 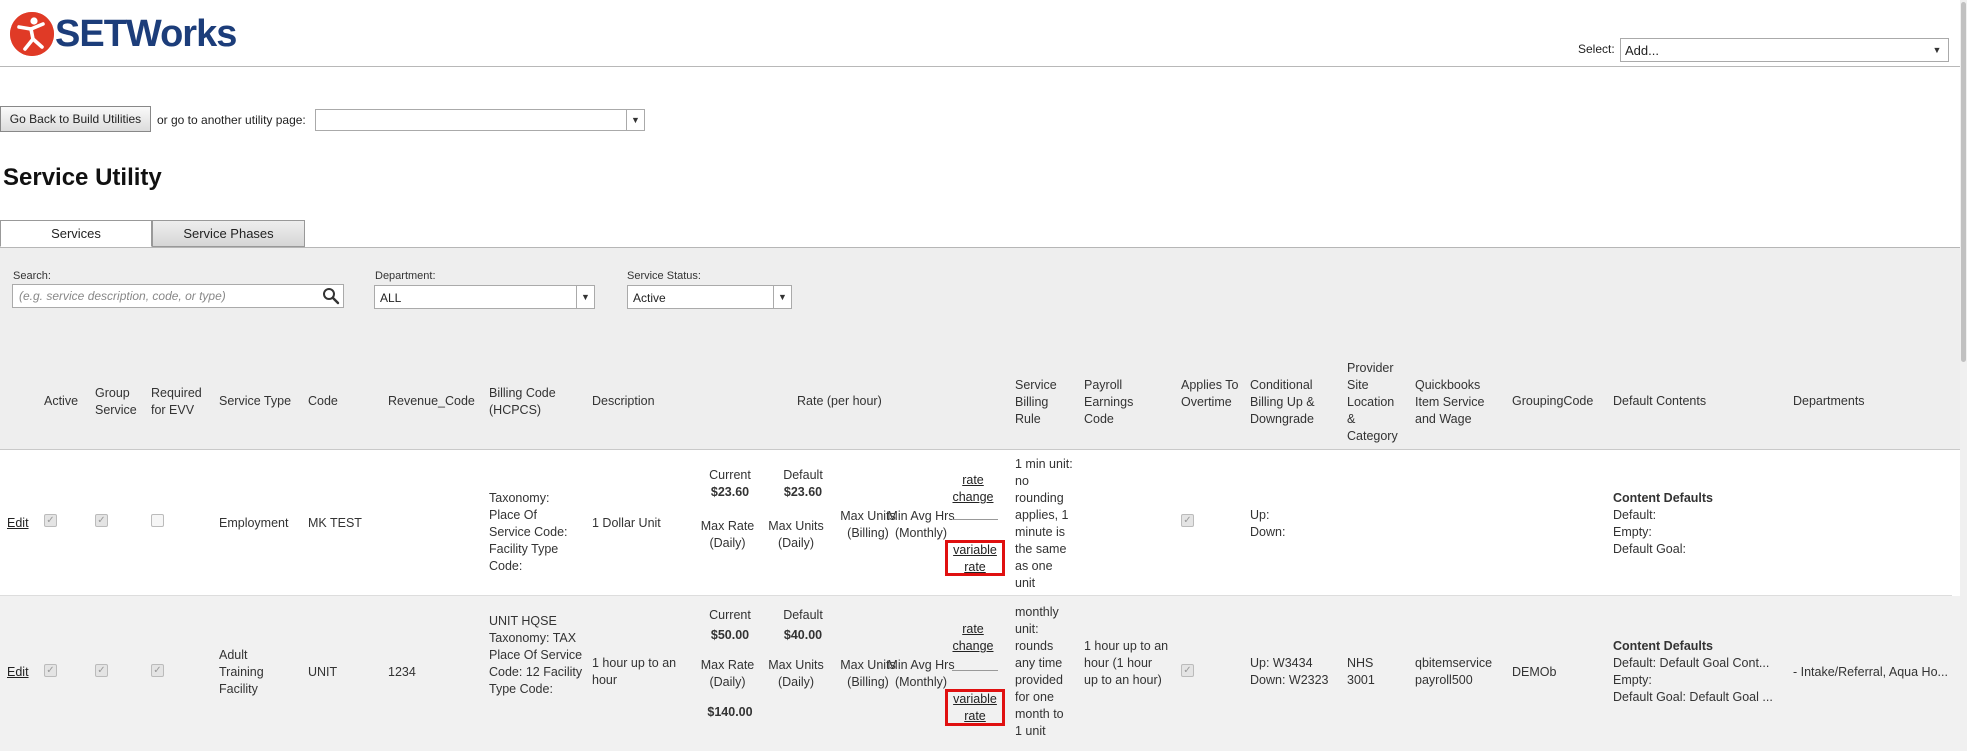 I want to click on col-overtime: Applies To Overtime, so click(x=1210, y=393).